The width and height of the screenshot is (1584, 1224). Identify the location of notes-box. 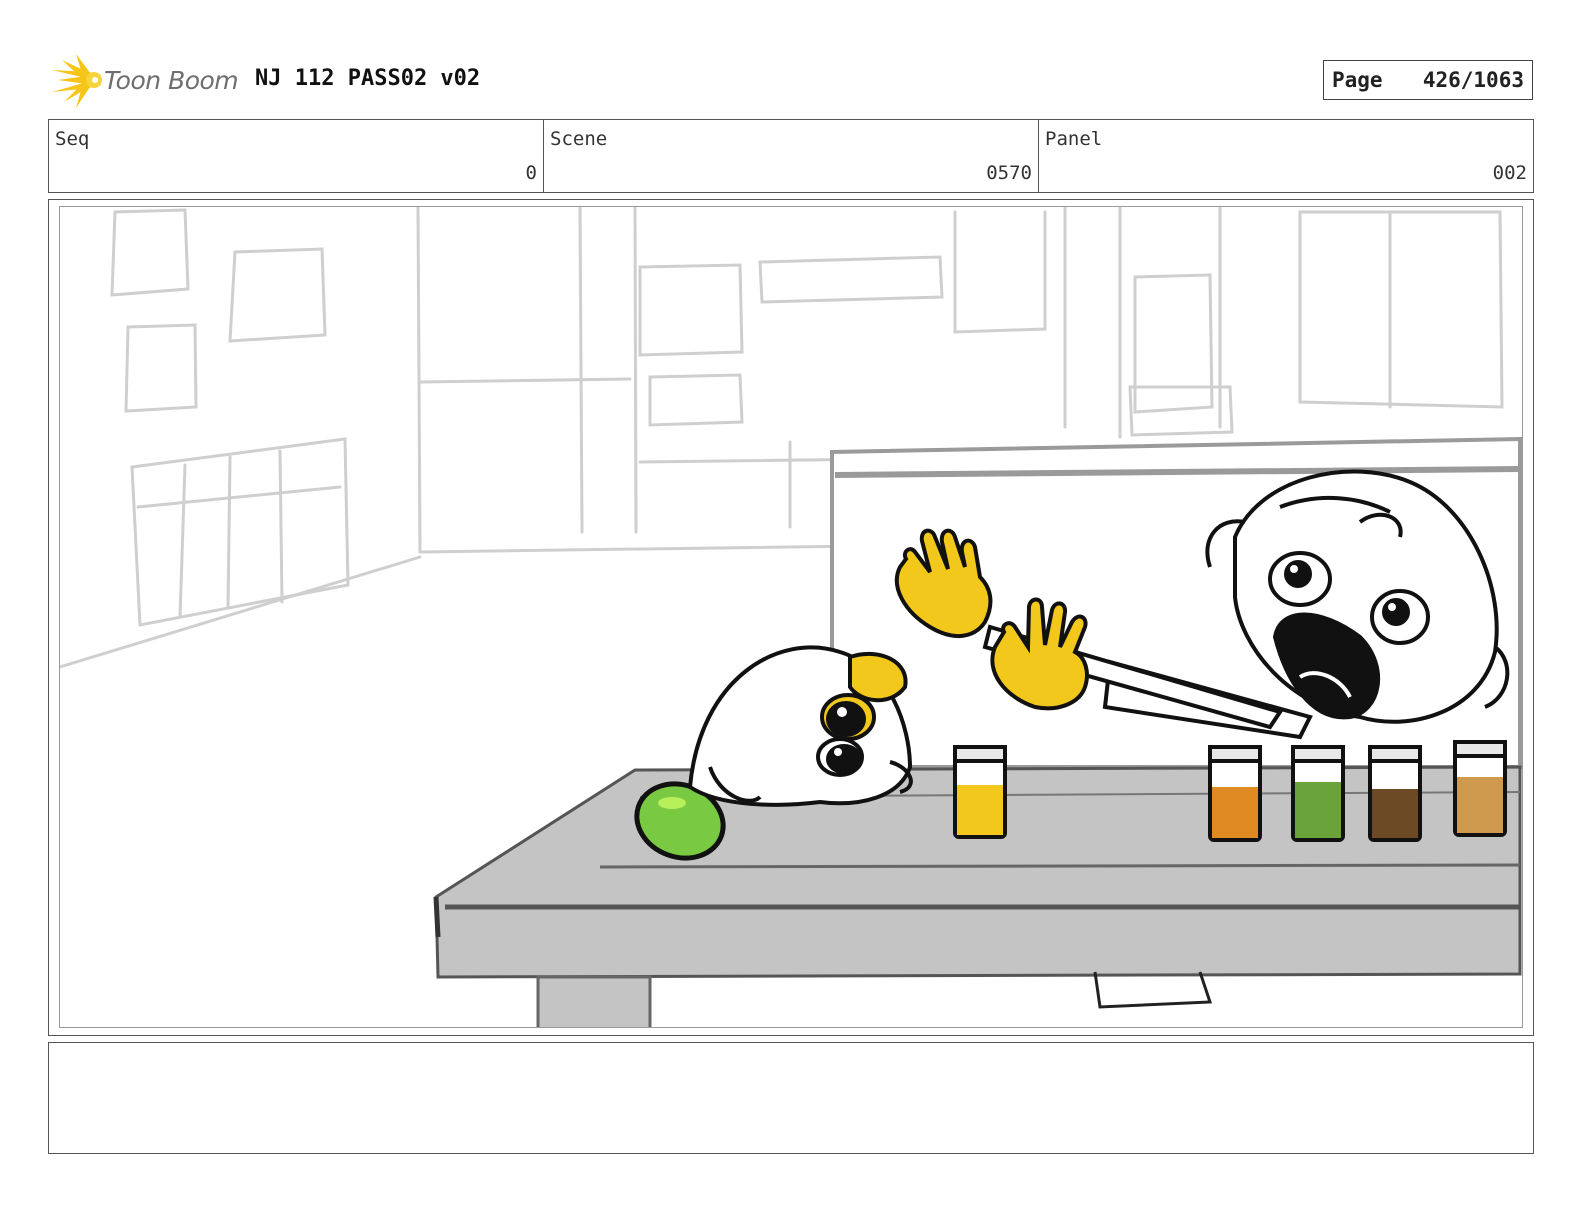
(791, 1098).